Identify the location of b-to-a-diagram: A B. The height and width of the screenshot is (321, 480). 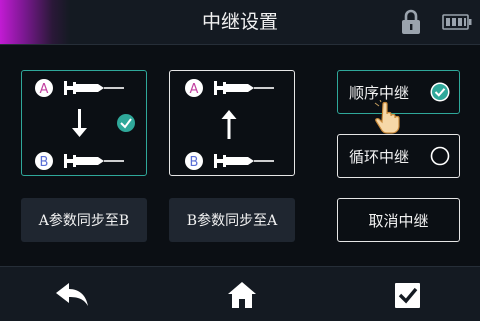
(229, 124).